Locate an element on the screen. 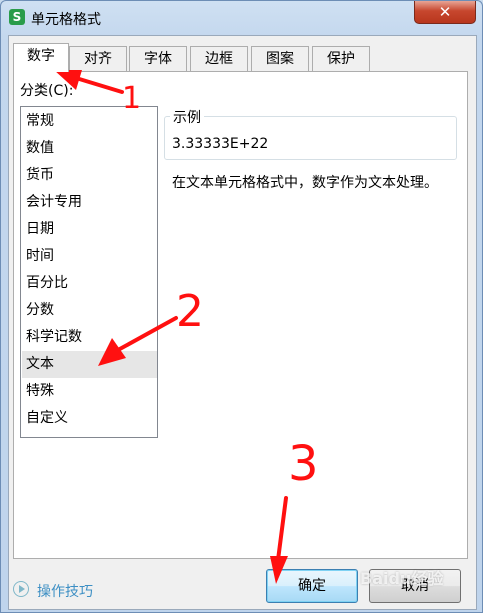  close-button: ✕ is located at coordinates (445, 12).